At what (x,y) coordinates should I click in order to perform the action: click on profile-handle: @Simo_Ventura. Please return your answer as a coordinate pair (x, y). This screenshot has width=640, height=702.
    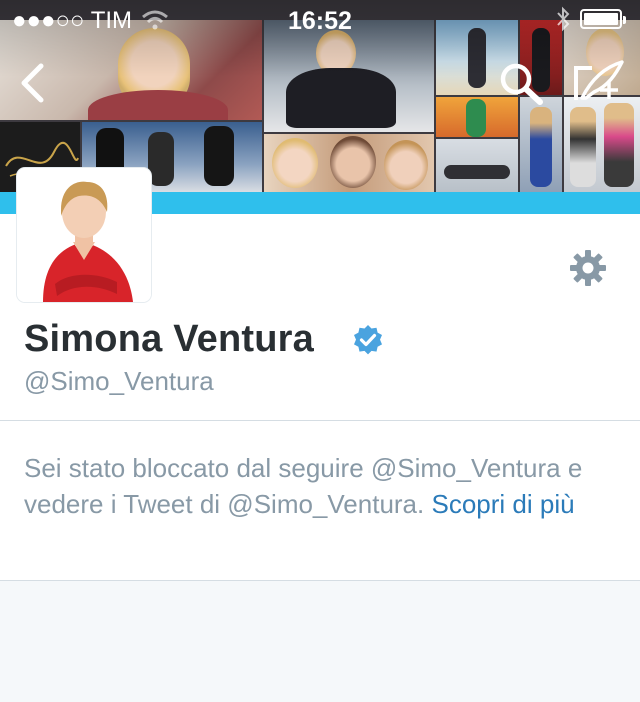
    Looking at the image, I should click on (119, 381).